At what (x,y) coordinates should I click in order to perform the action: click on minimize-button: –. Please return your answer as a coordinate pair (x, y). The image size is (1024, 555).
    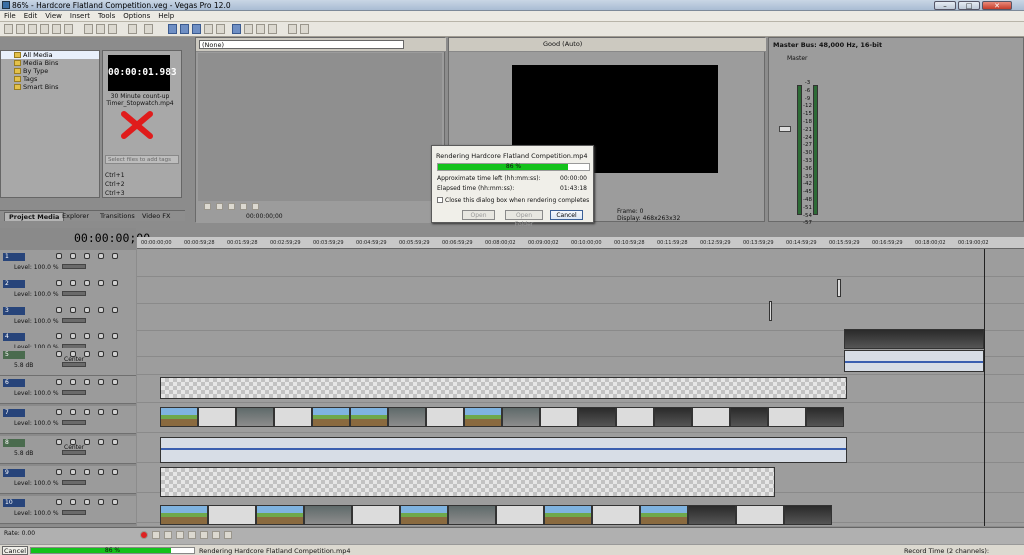
    Looking at the image, I should click on (945, 5).